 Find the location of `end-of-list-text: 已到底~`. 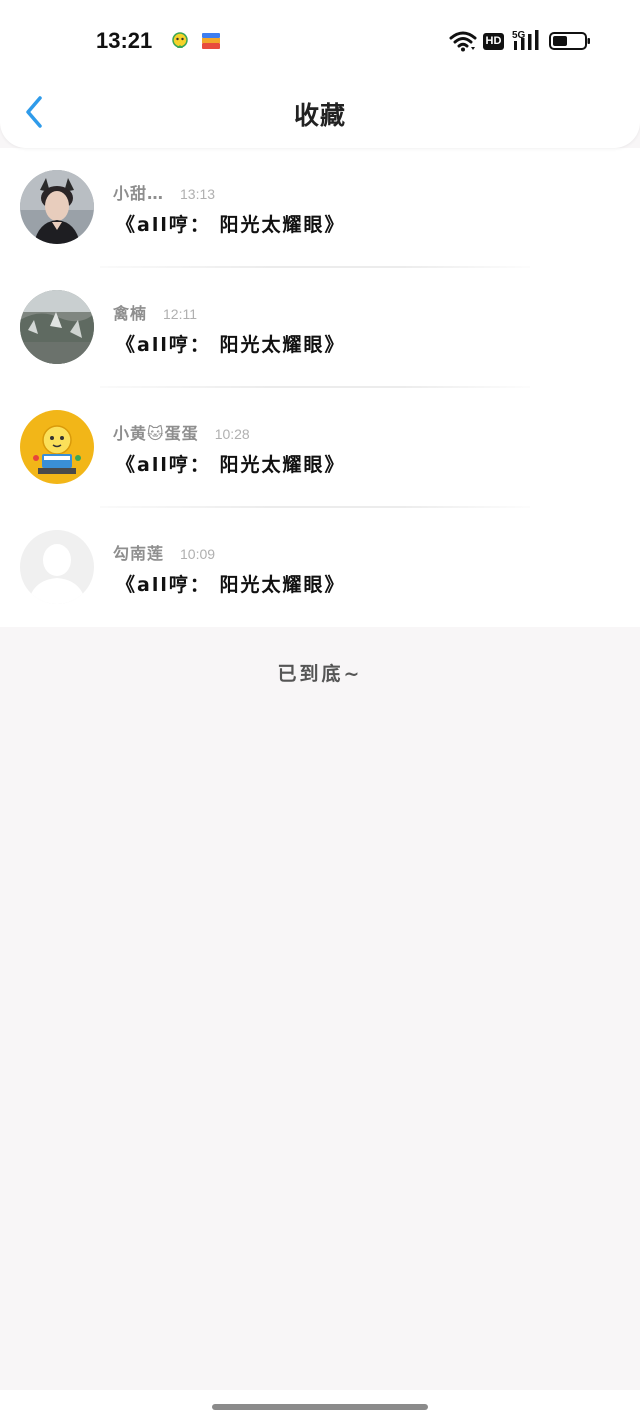

end-of-list-text: 已到底~ is located at coordinates (320, 674).